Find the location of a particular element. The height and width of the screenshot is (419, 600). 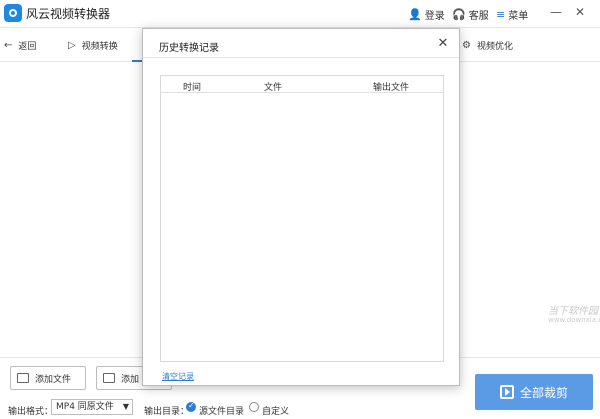

radio-source-dir-label: 源文件目录 is located at coordinates (222, 412).